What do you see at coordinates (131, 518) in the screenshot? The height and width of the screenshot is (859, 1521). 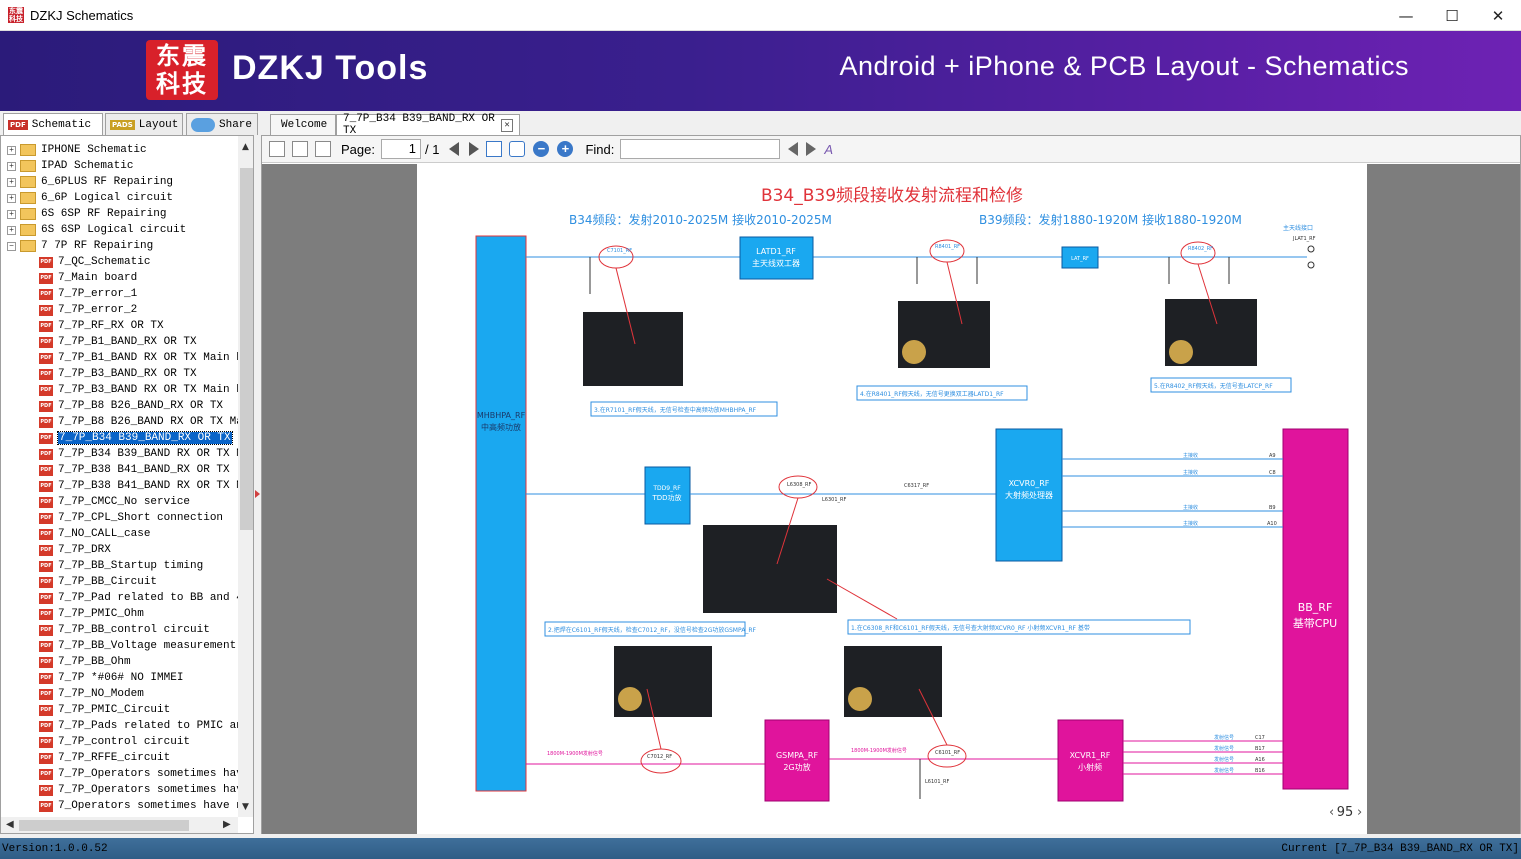 I see `tree-item: PDF 7_7P_CPL_Short connection` at bounding box center [131, 518].